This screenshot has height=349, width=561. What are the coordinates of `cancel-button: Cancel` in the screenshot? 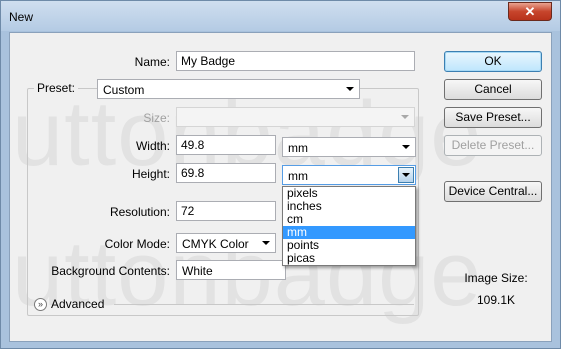 It's located at (493, 89).